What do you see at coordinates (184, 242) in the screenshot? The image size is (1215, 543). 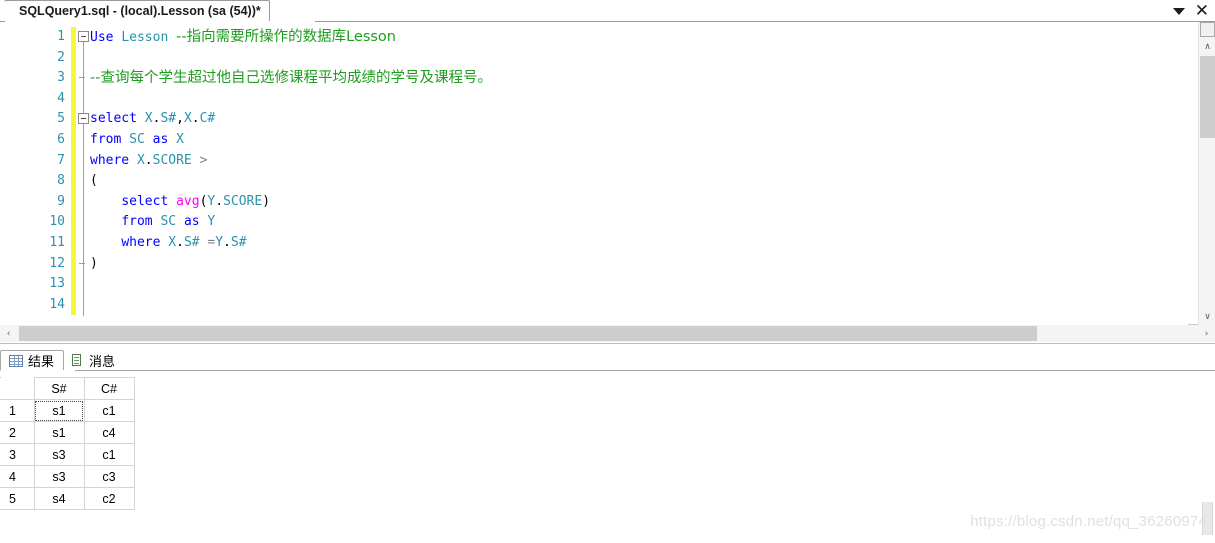 I see `code-line-text: where X.S# =Y.S#` at bounding box center [184, 242].